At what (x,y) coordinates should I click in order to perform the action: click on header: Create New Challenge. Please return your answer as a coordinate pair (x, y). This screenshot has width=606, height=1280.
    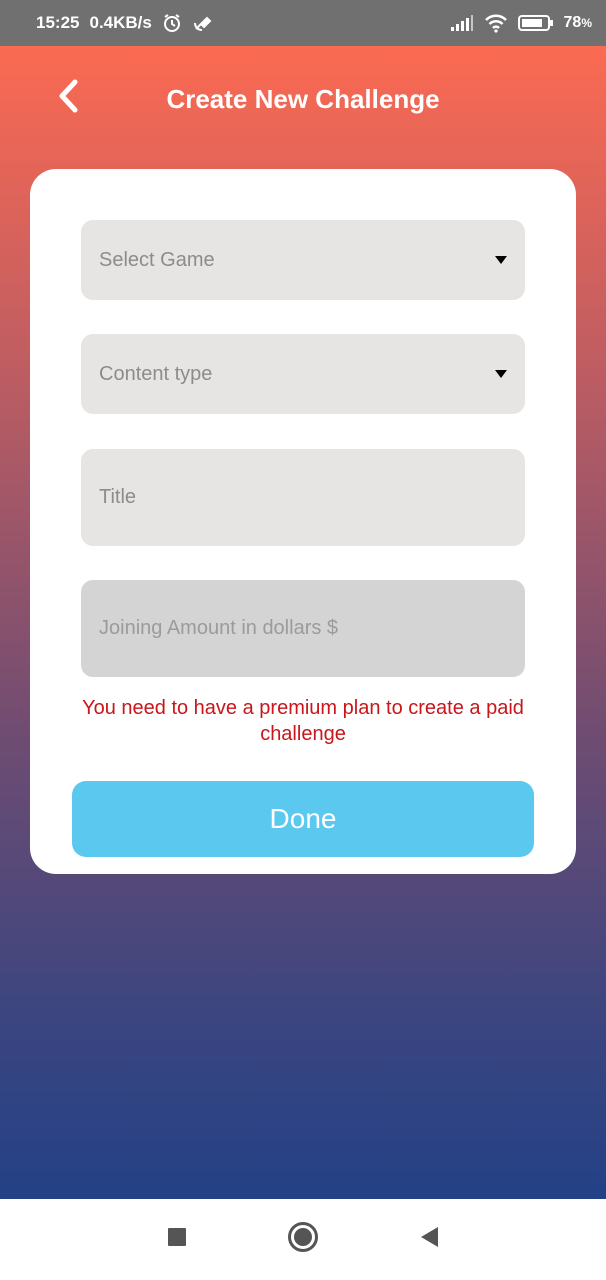
    Looking at the image, I should click on (303, 101).